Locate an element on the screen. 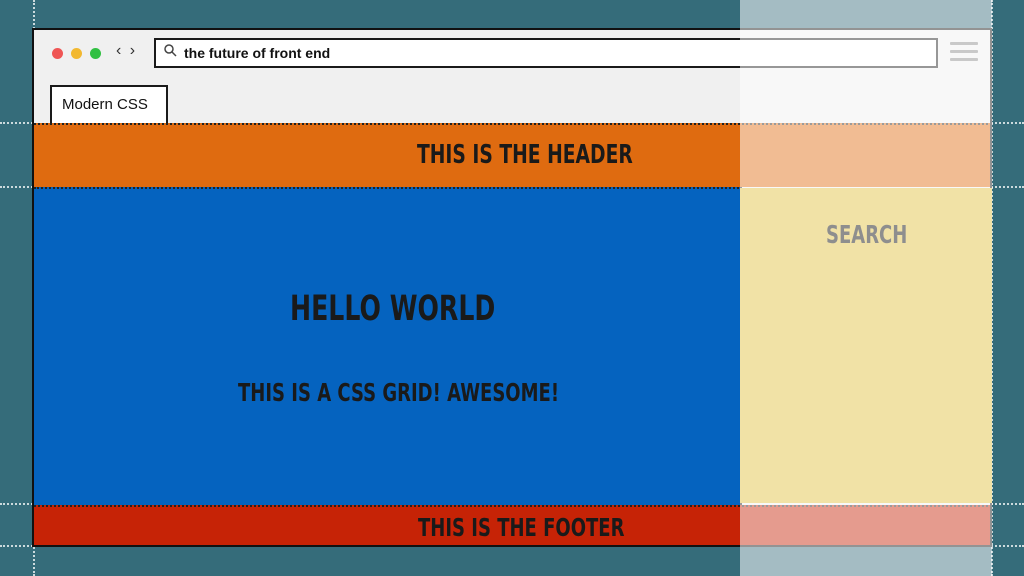 The width and height of the screenshot is (1024, 576). main-subtitle: THIS IS A CSS GRID! AWESOME! is located at coordinates (399, 392).